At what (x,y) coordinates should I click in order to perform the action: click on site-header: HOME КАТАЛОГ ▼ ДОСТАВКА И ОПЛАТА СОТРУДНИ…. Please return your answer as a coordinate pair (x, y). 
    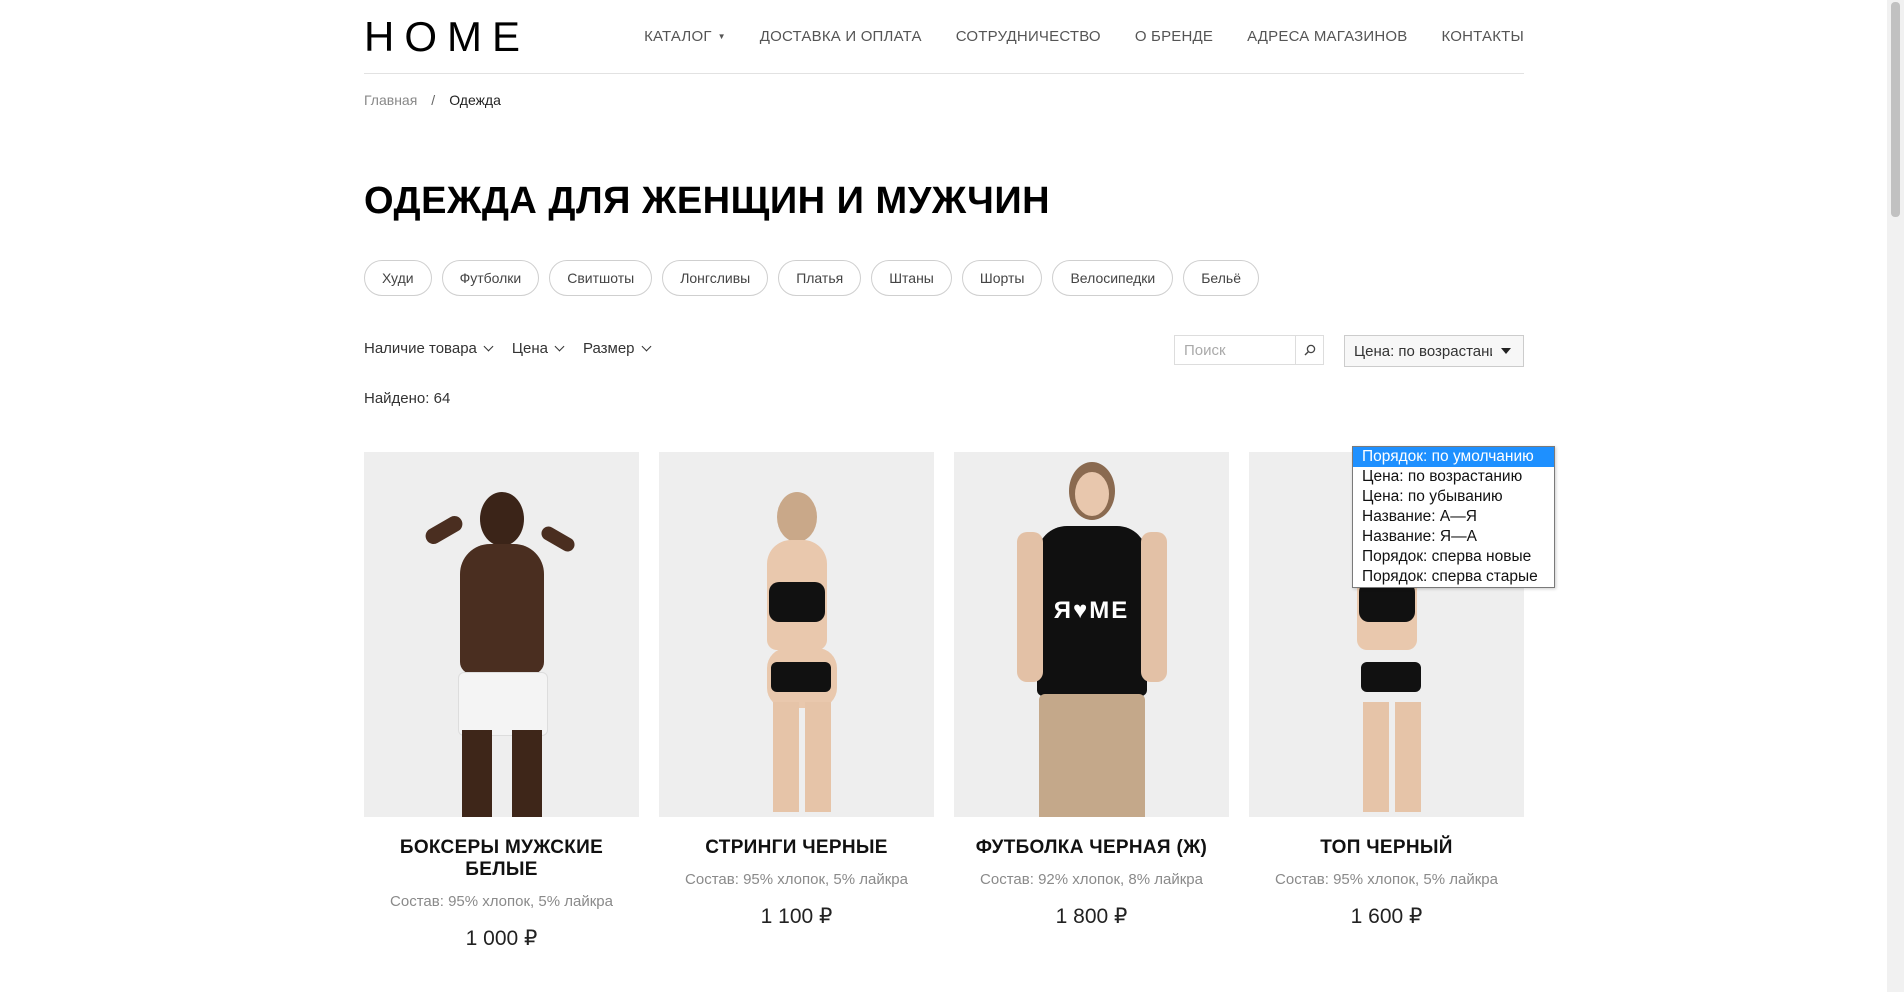
    Looking at the image, I should click on (944, 37).